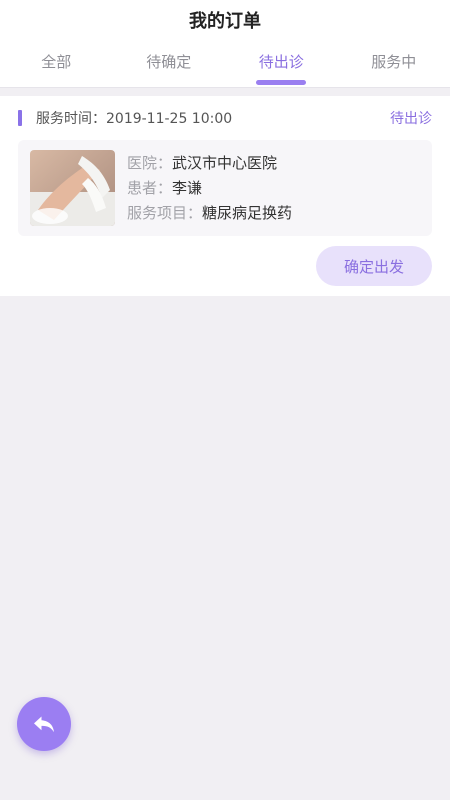  I want to click on patient-row: 患者：李谦, so click(273, 188).